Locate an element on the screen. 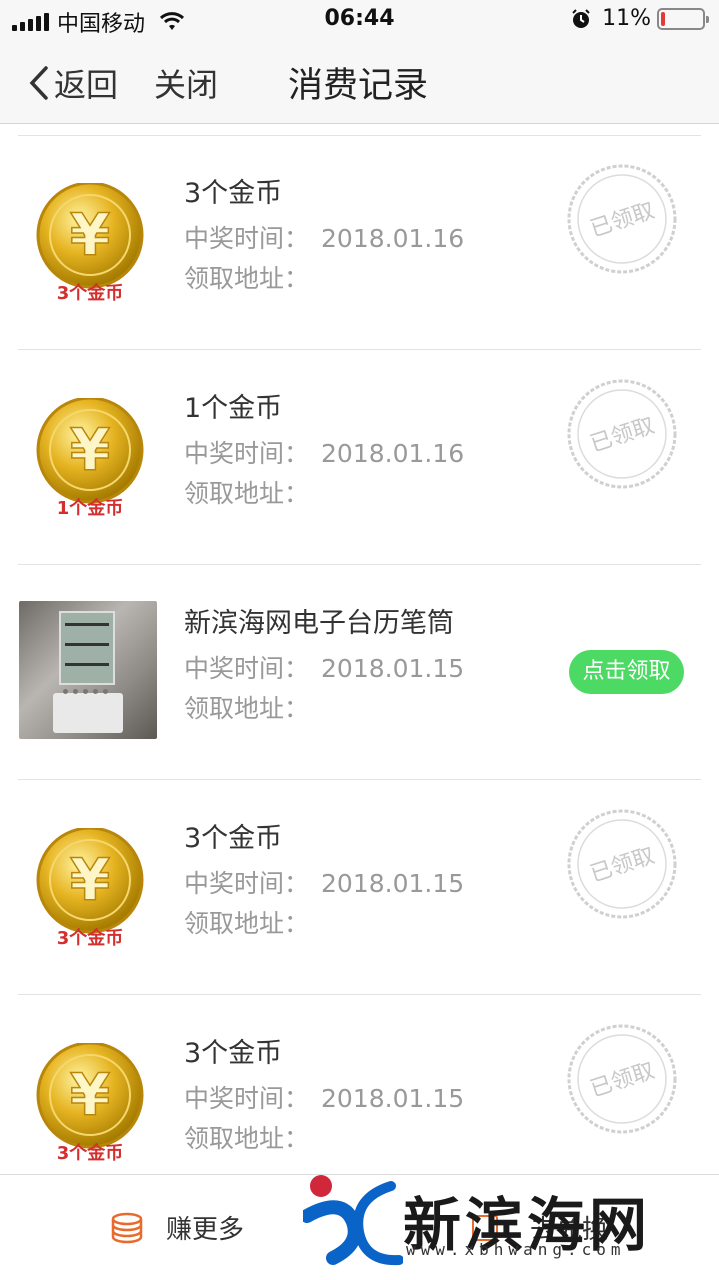 This screenshot has height=1280, width=719. product-thumbnail is located at coordinates (88, 670).